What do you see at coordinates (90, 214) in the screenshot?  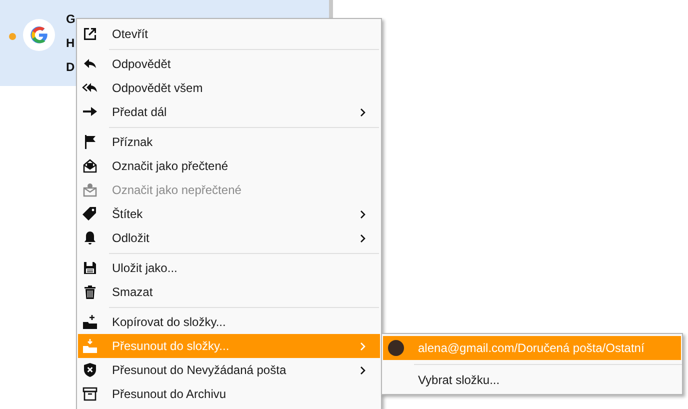 I see `tag-icon` at bounding box center [90, 214].